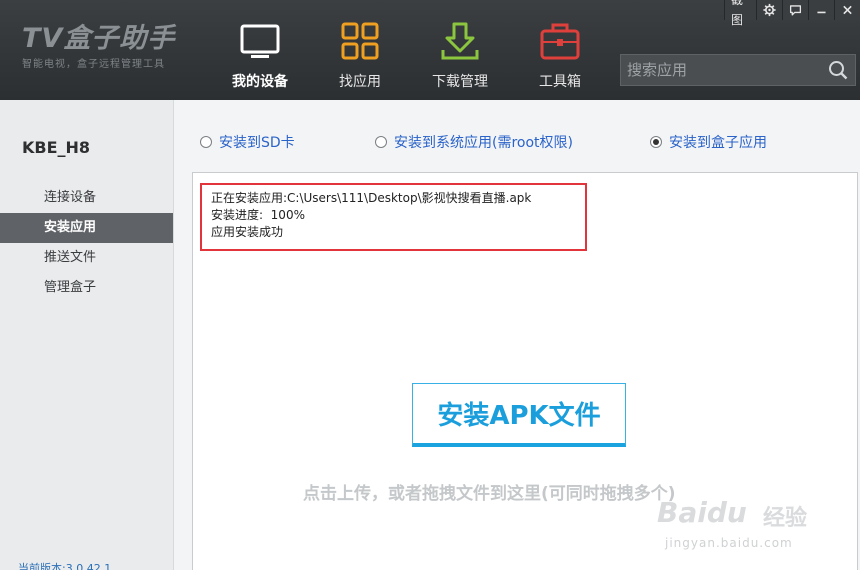 Image resolution: width=860 pixels, height=570 pixels. I want to click on chat-icon, so click(795, 10).